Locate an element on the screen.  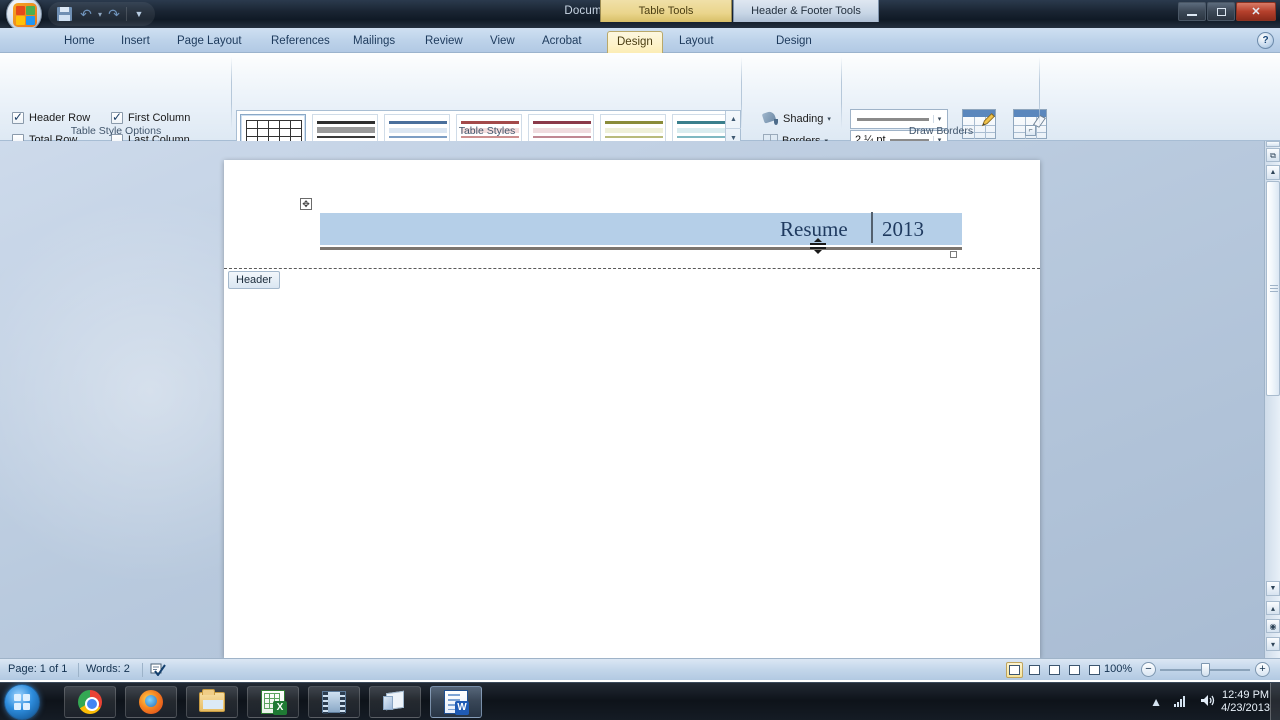
group-shading-borders: Shading ▾ Borders ▾ is located at coordinates (792, 101).